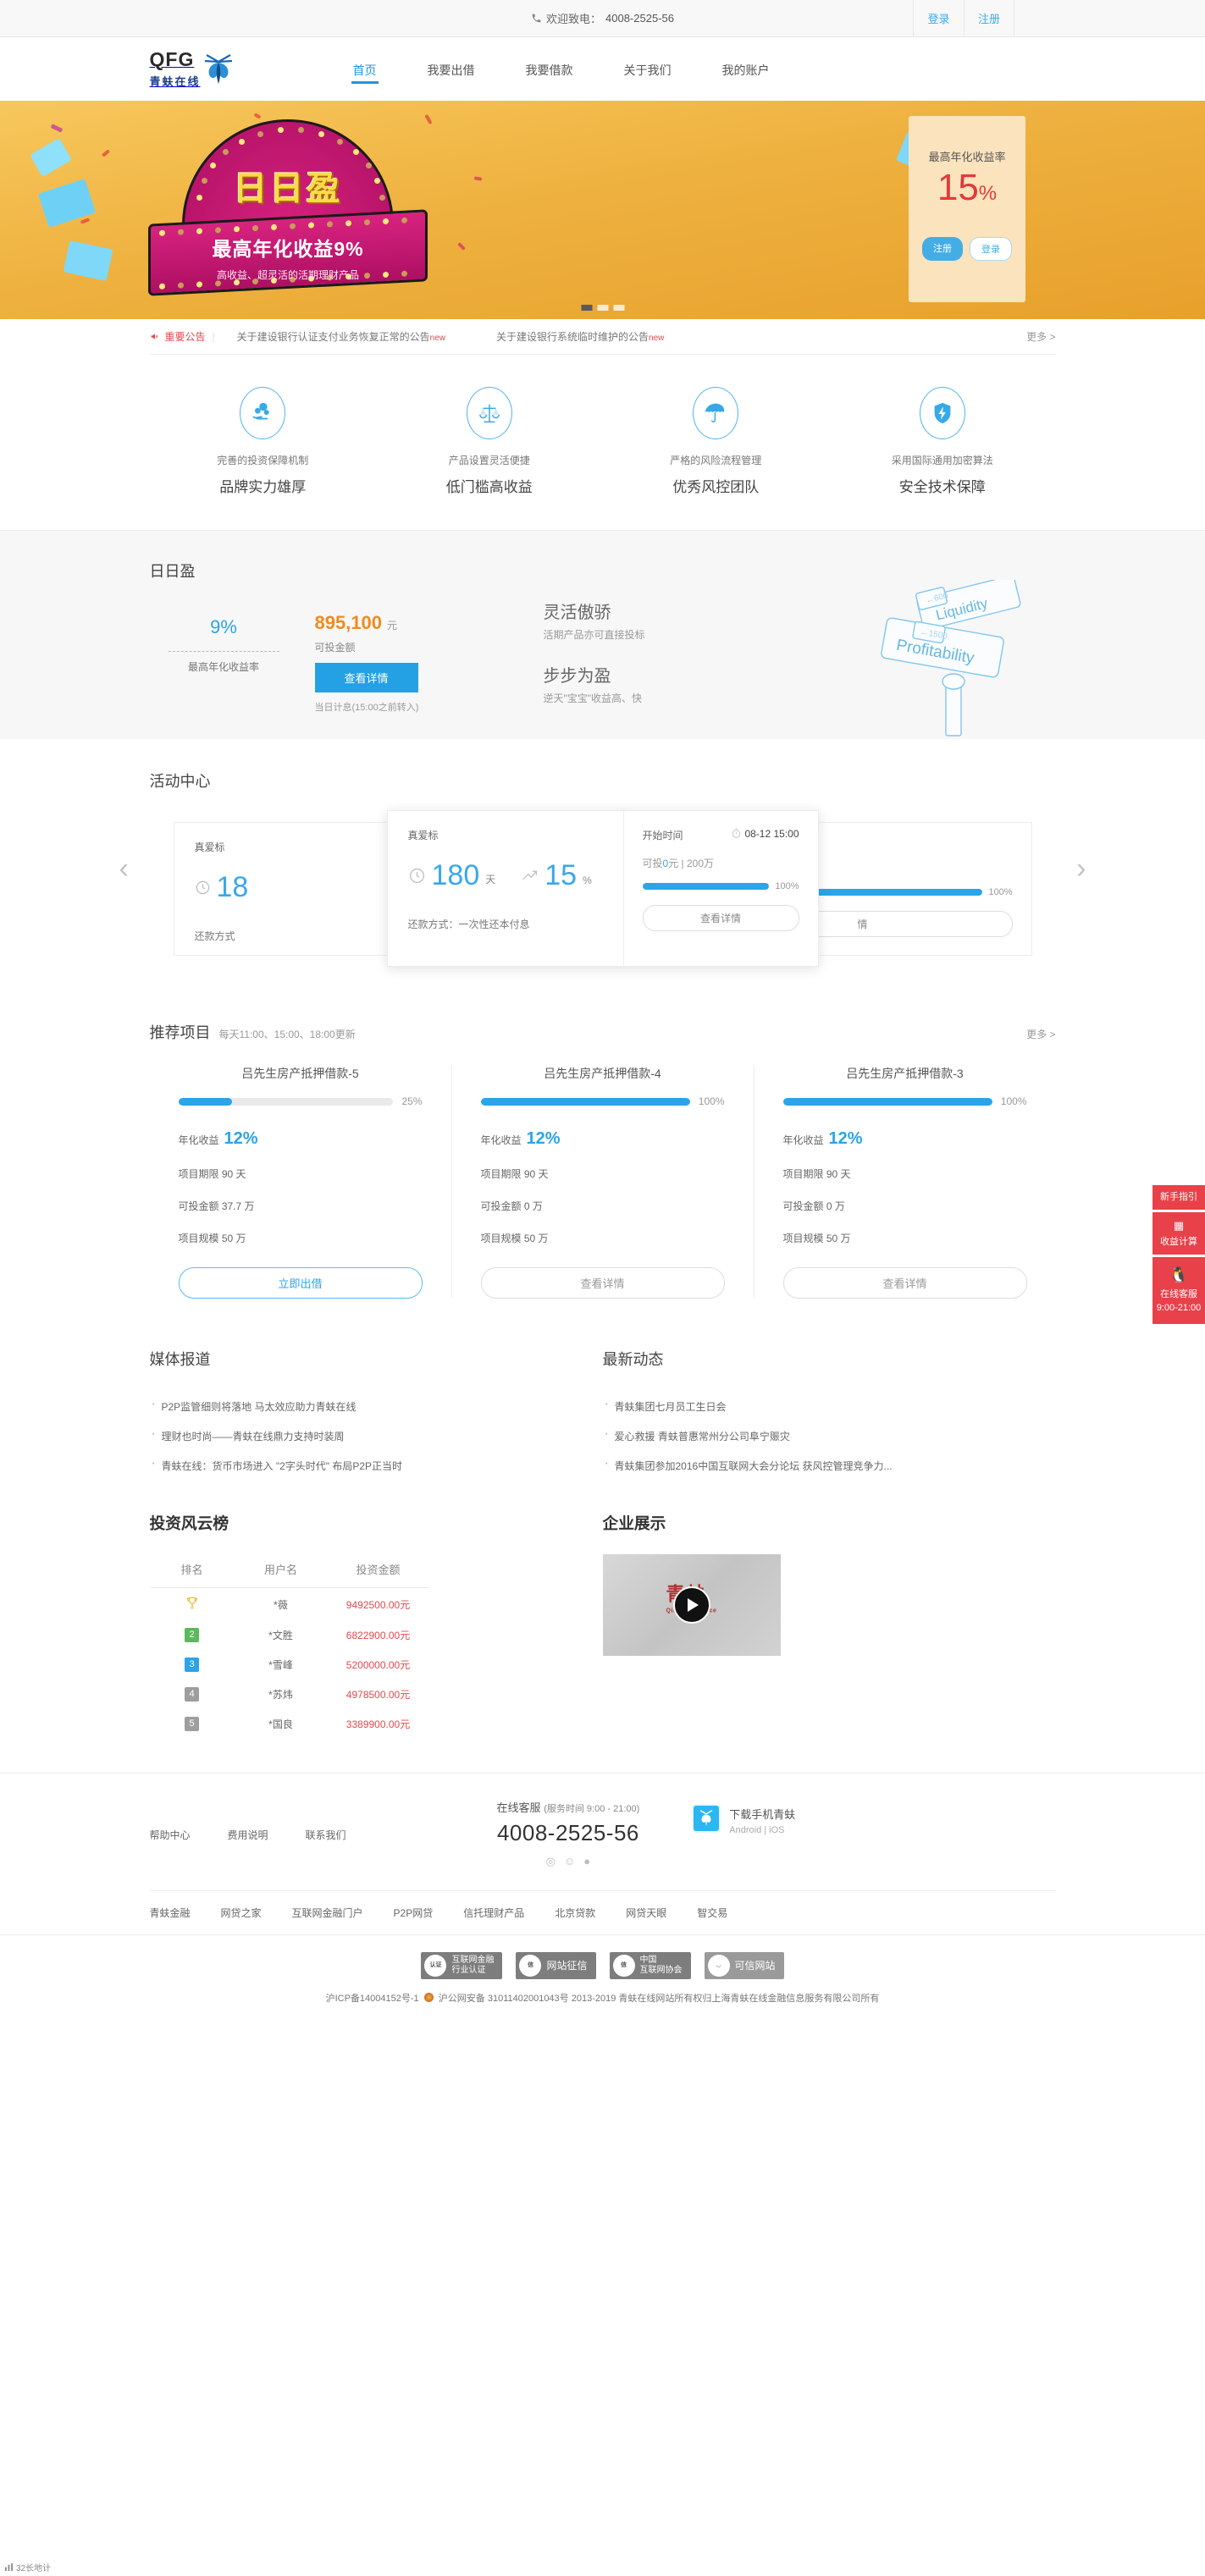 This screenshot has width=1205, height=2576. I want to click on project-3-rate: 12%, so click(846, 1139).